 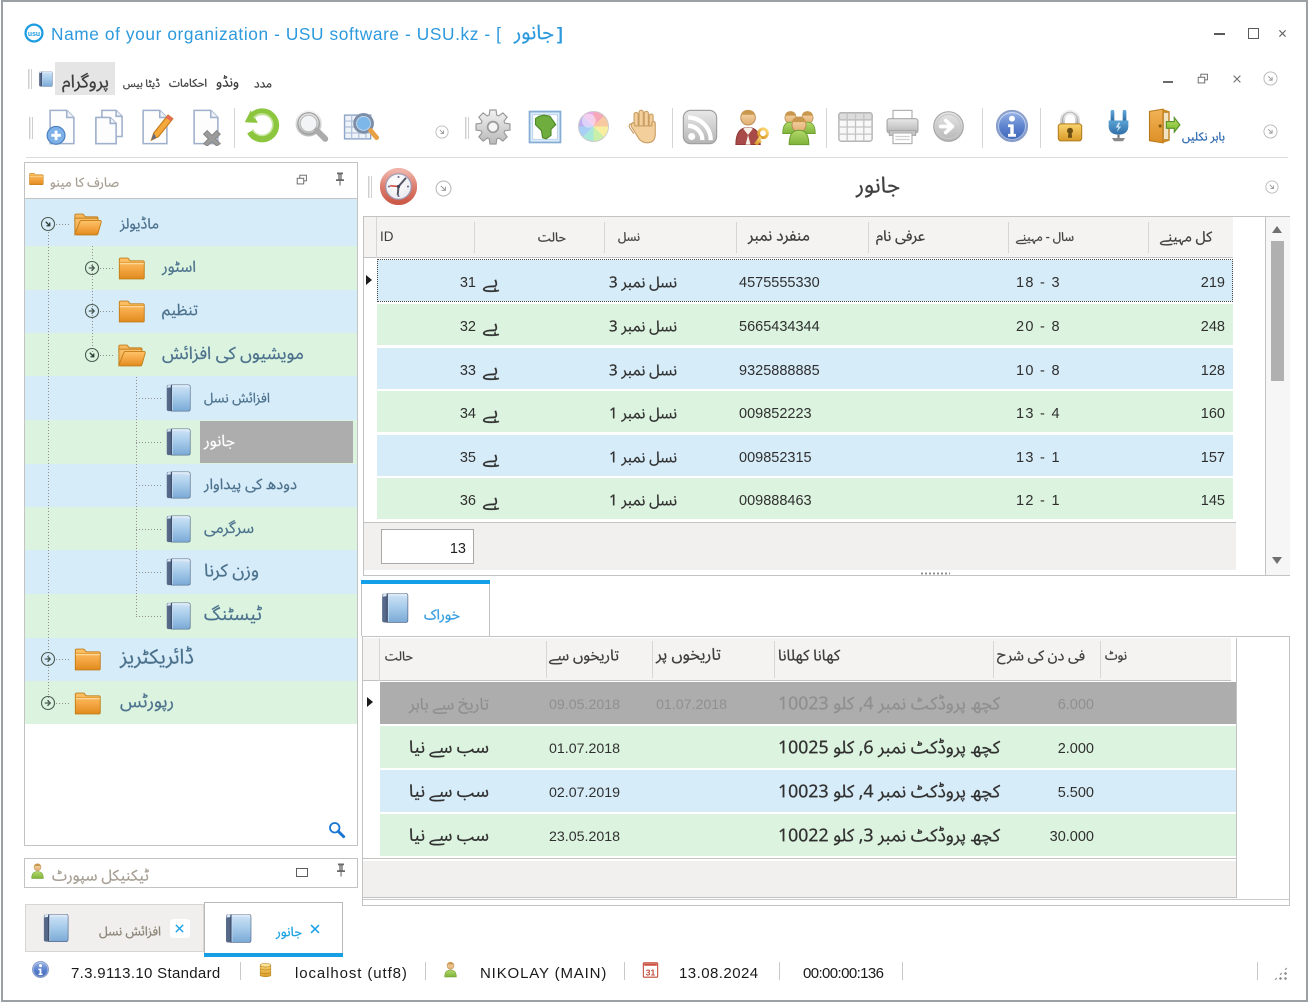 What do you see at coordinates (651, 972) in the screenshot?
I see `svg-text: 31` at bounding box center [651, 972].